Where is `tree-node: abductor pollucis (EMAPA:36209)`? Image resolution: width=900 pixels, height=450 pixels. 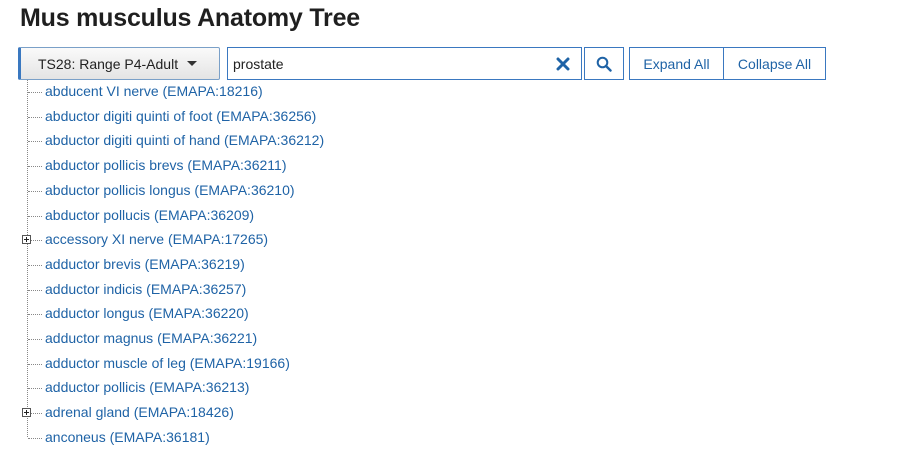 tree-node: abductor pollucis (EMAPA:36209) is located at coordinates (450, 216).